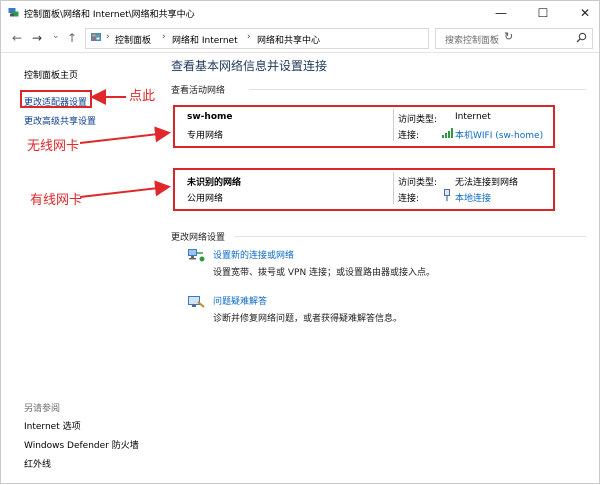  I want to click on network-name: 未识别的网络, so click(214, 183).